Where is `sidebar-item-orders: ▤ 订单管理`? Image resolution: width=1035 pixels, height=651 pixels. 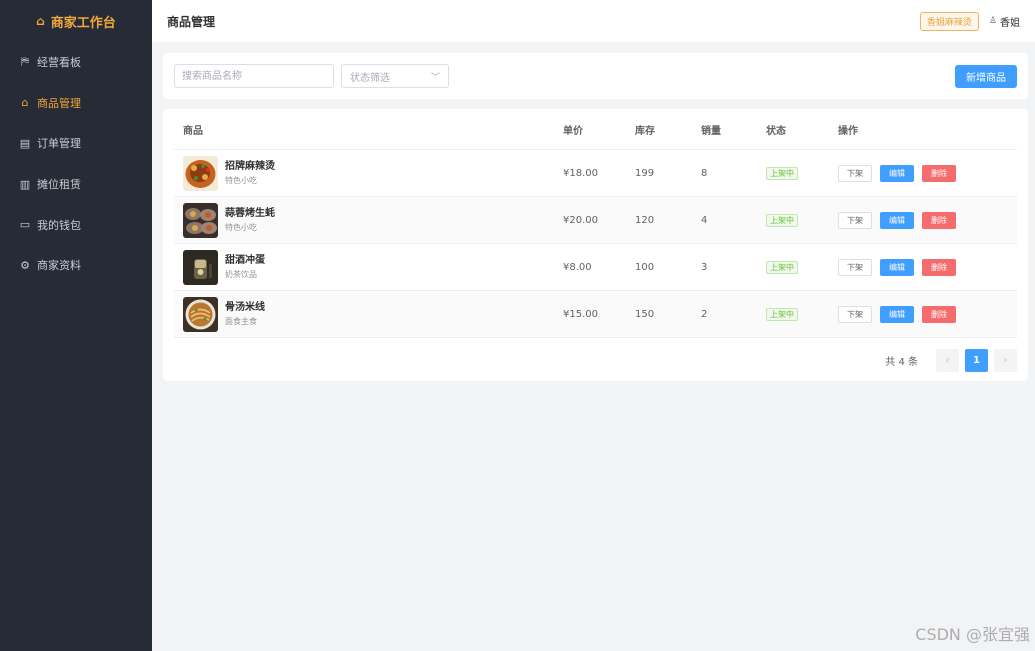 sidebar-item-orders: ▤ 订单管理 is located at coordinates (76, 143).